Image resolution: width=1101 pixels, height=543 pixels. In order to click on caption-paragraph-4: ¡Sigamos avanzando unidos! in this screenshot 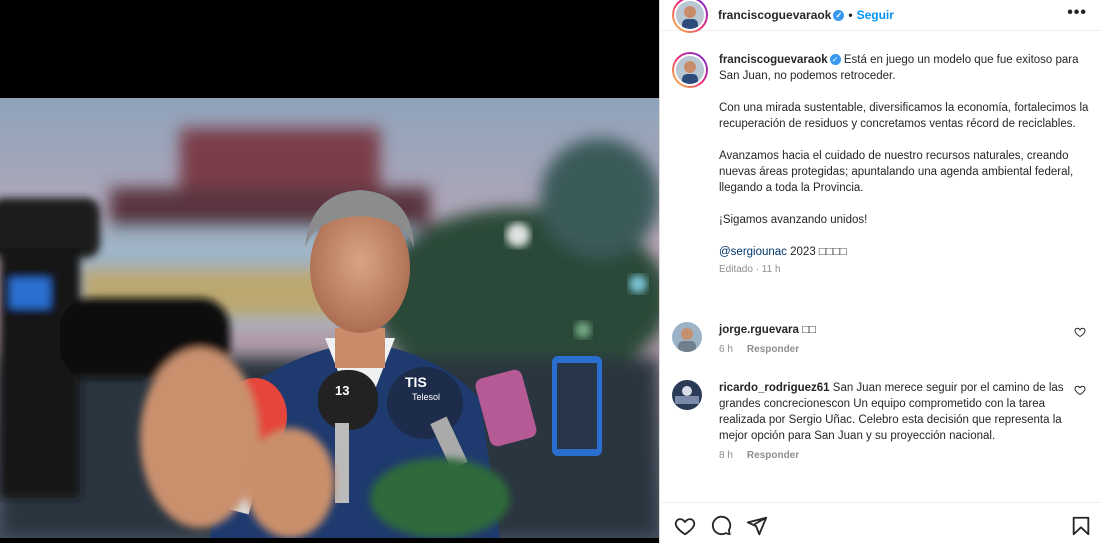, I will do `click(793, 220)`.